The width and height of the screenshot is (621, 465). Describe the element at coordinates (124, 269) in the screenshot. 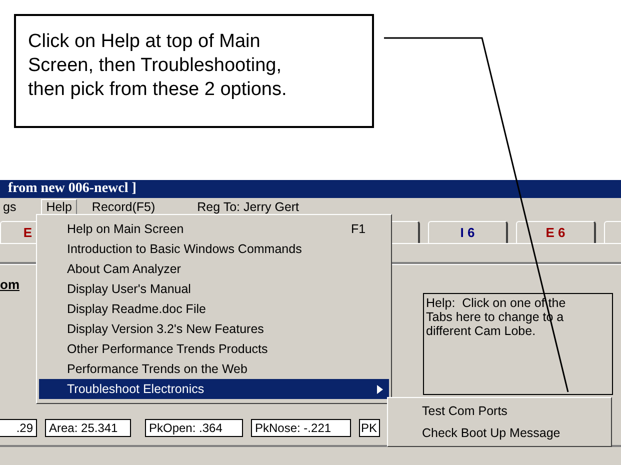

I see `menu-item-label: About Cam Analyzer` at that location.